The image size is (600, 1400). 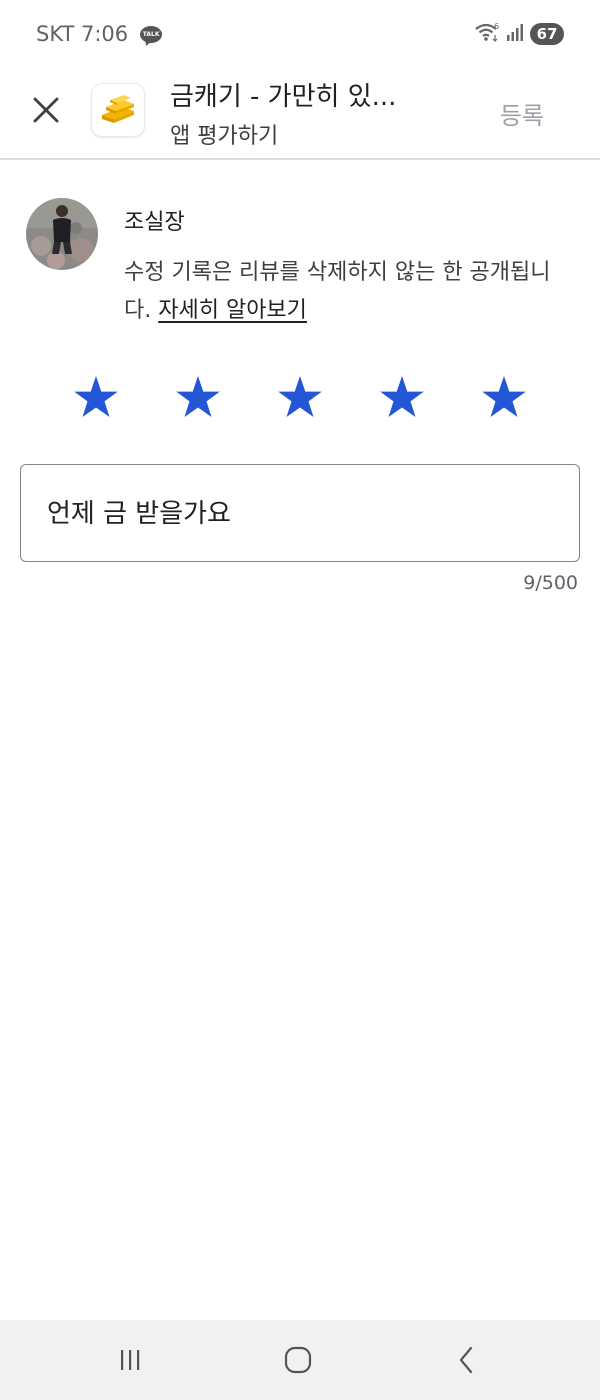 I want to click on gold-bars-icon, so click(x=118, y=109).